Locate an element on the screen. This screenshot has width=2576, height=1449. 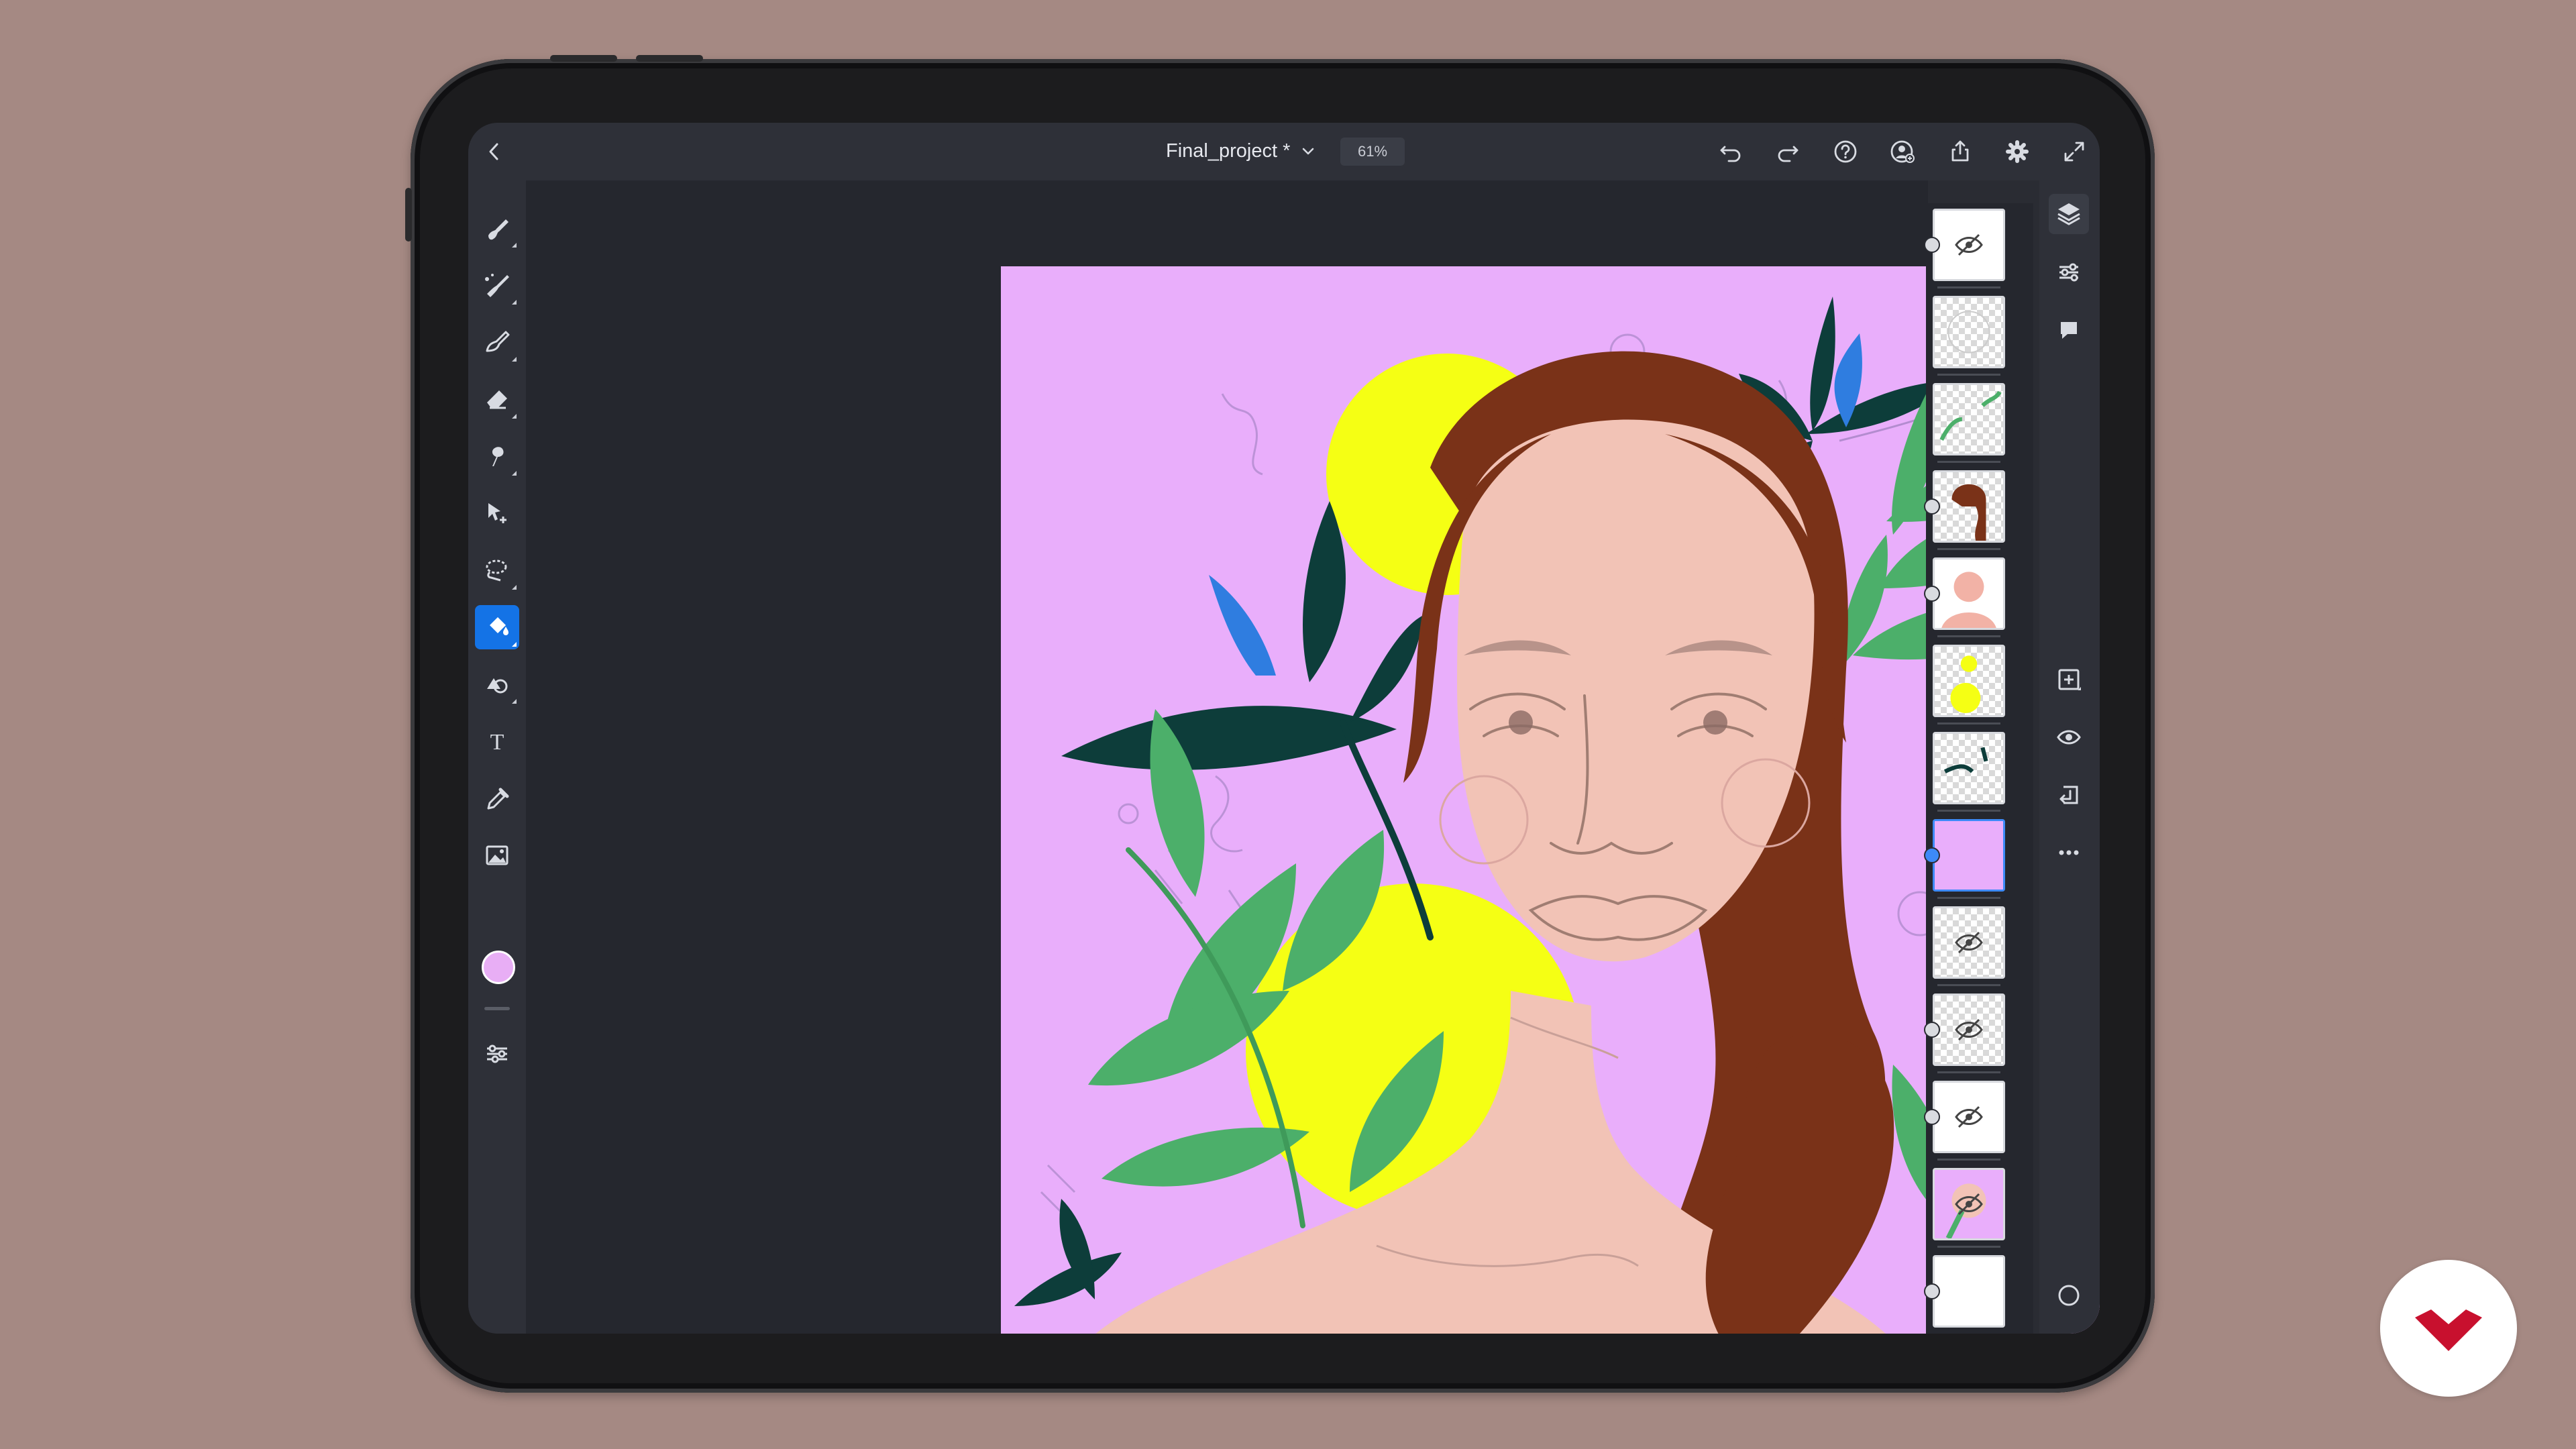
place-image-icon is located at coordinates (497, 855).